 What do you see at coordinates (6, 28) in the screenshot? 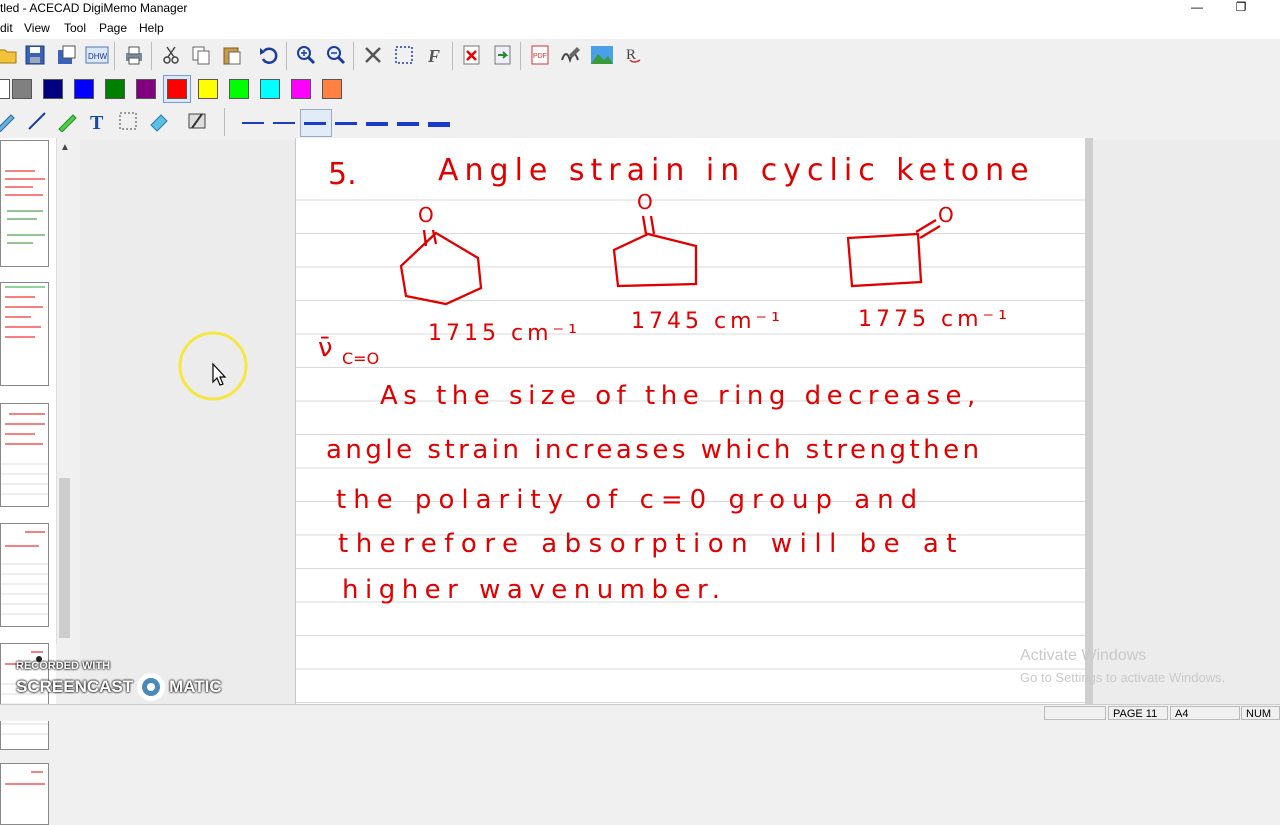
I see `menu-edit: dit` at bounding box center [6, 28].